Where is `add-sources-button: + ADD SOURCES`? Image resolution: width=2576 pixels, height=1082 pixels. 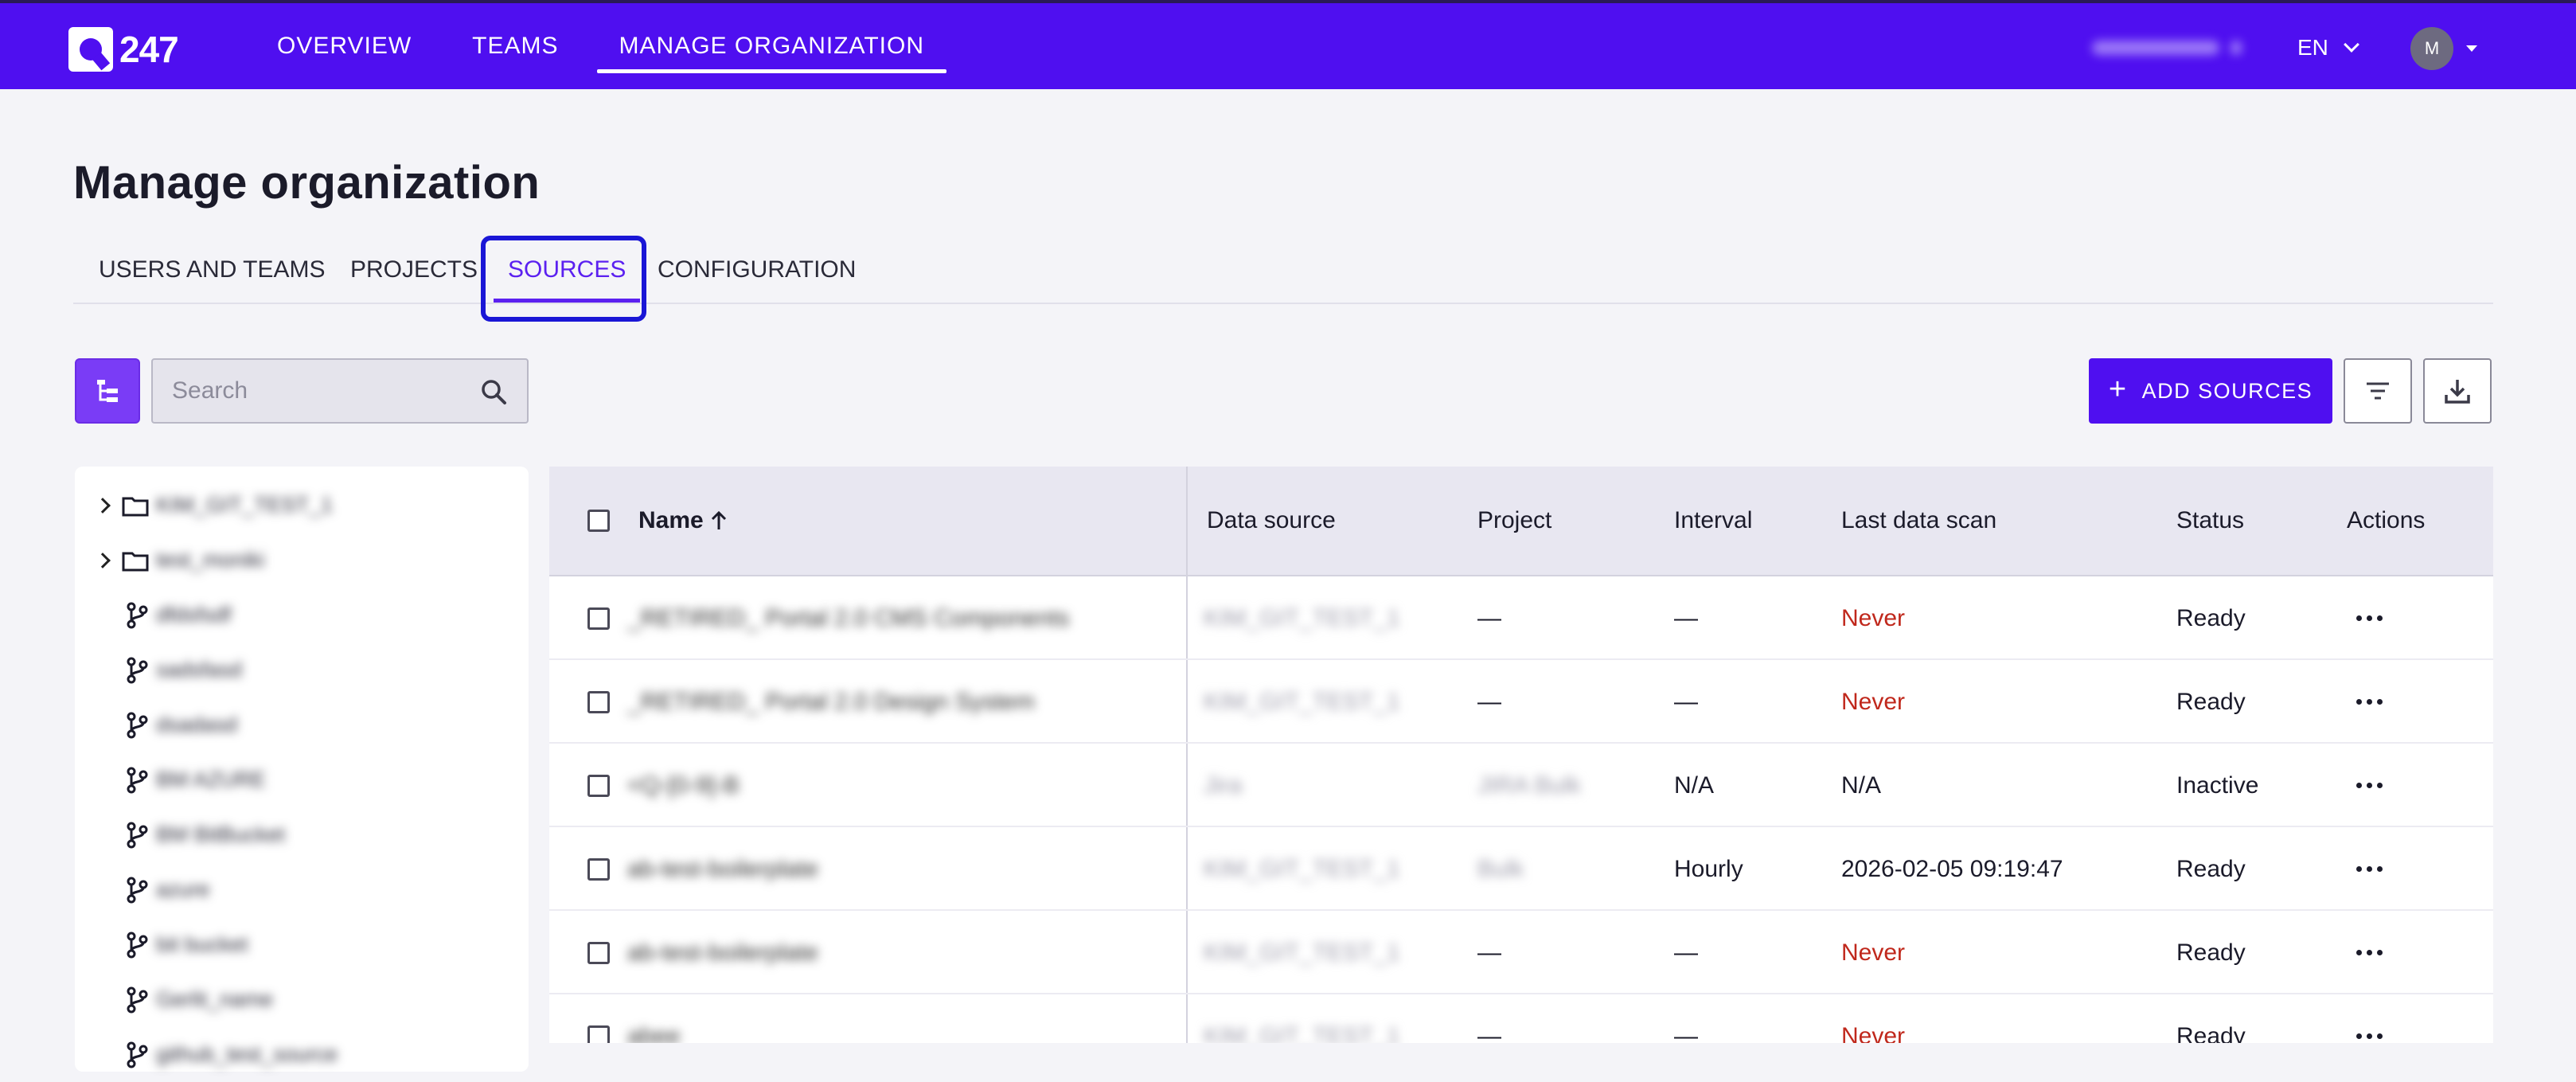 add-sources-button: + ADD SOURCES is located at coordinates (2210, 391).